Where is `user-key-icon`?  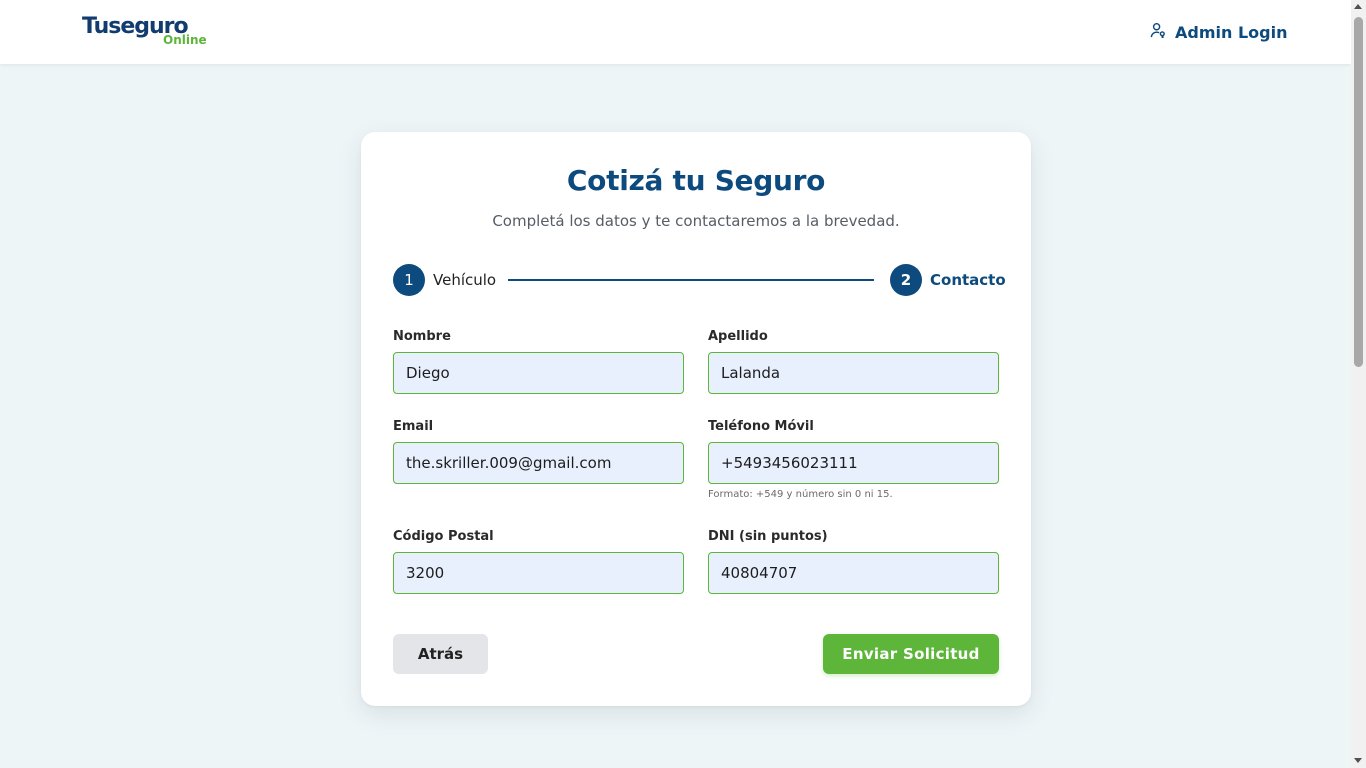
user-key-icon is located at coordinates (1158, 32).